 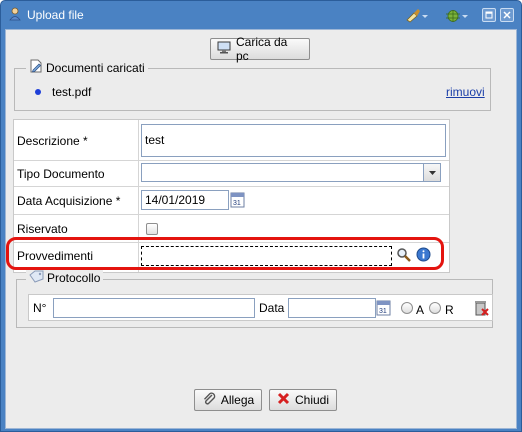 I want to click on data-acquisizione-input, so click(x=185, y=200).